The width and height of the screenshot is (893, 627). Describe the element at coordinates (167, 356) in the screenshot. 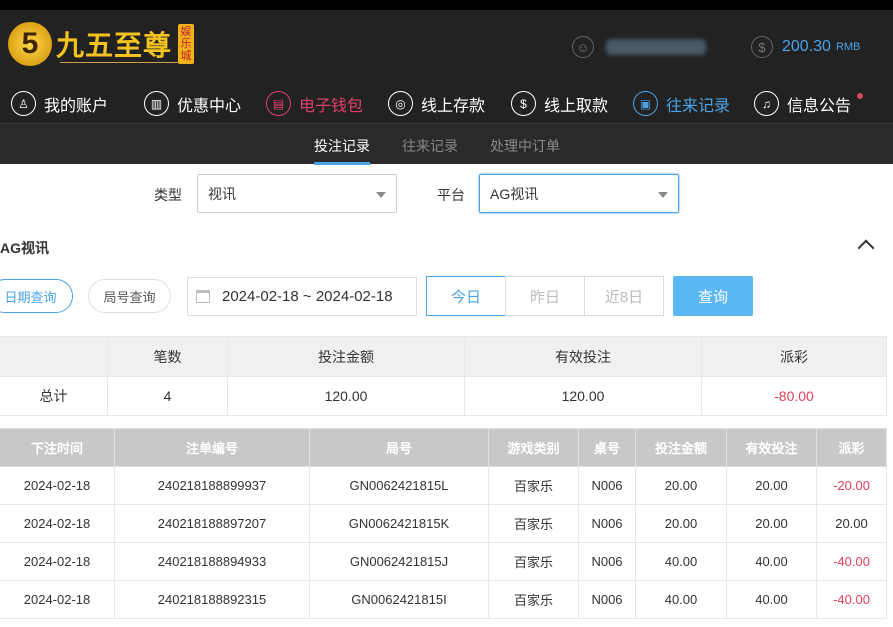

I see `header-cell: 笔数` at that location.